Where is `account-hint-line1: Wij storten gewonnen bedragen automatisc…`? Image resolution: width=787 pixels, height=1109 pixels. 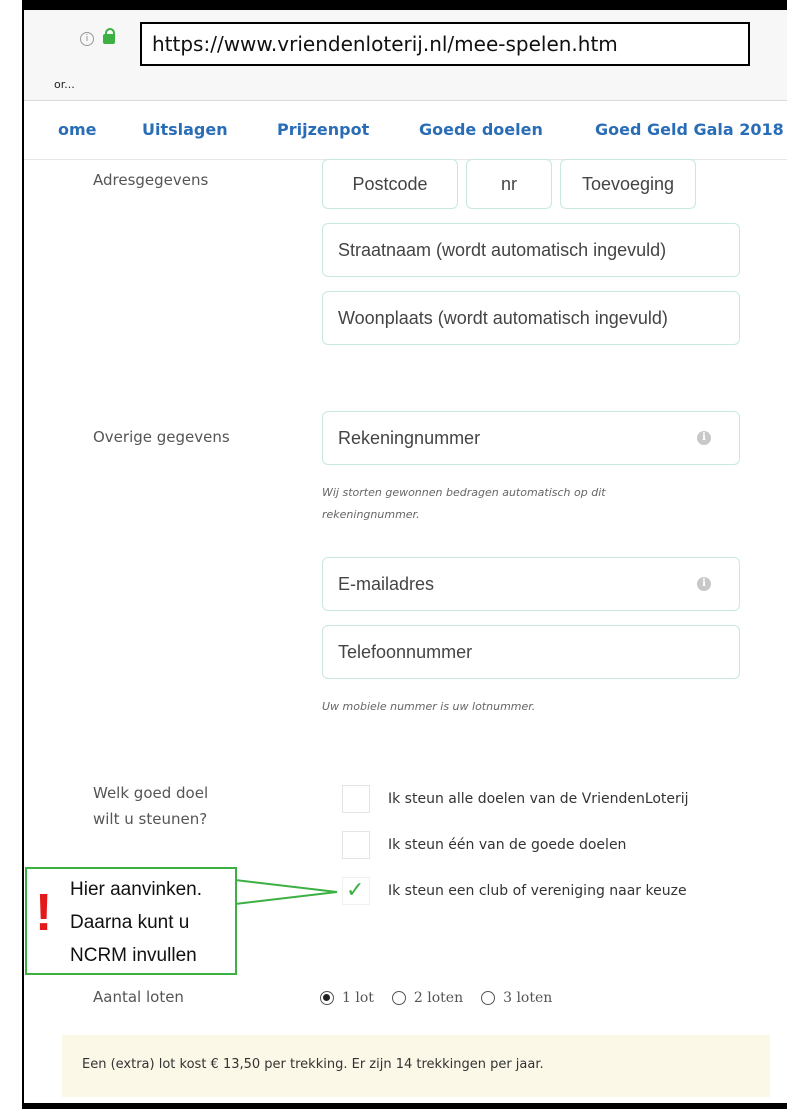 account-hint-line1: Wij storten gewonnen bedragen automatisc… is located at coordinates (464, 492).